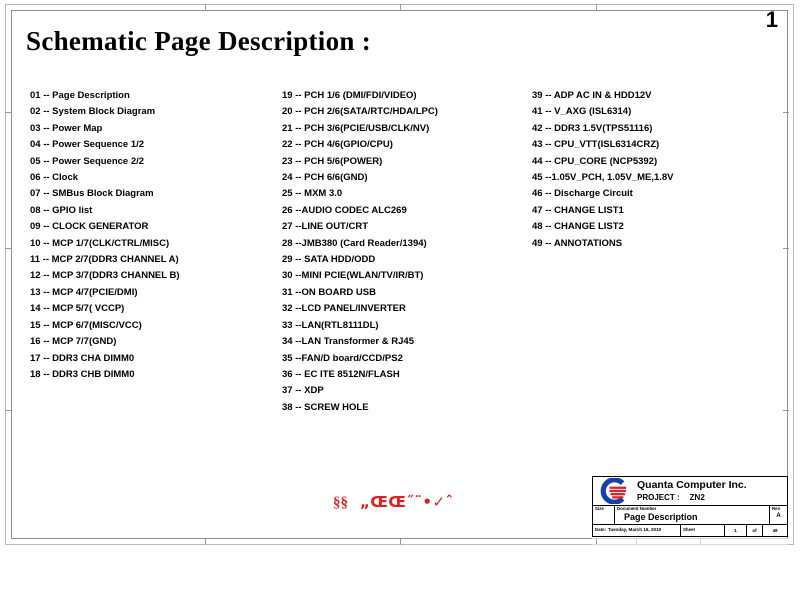 The image size is (800, 600). Describe the element at coordinates (603, 178) in the screenshot. I see `list-item: 45 --1.05V_PCH, 1.05V_ME,1.8V` at that location.